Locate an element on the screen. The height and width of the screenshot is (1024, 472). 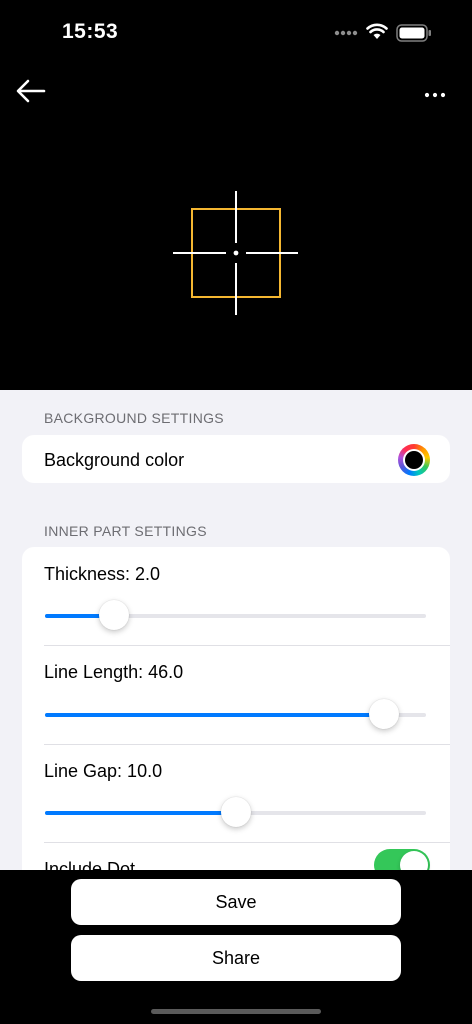
include-dot-label: Include Dot is located at coordinates (90, 864).